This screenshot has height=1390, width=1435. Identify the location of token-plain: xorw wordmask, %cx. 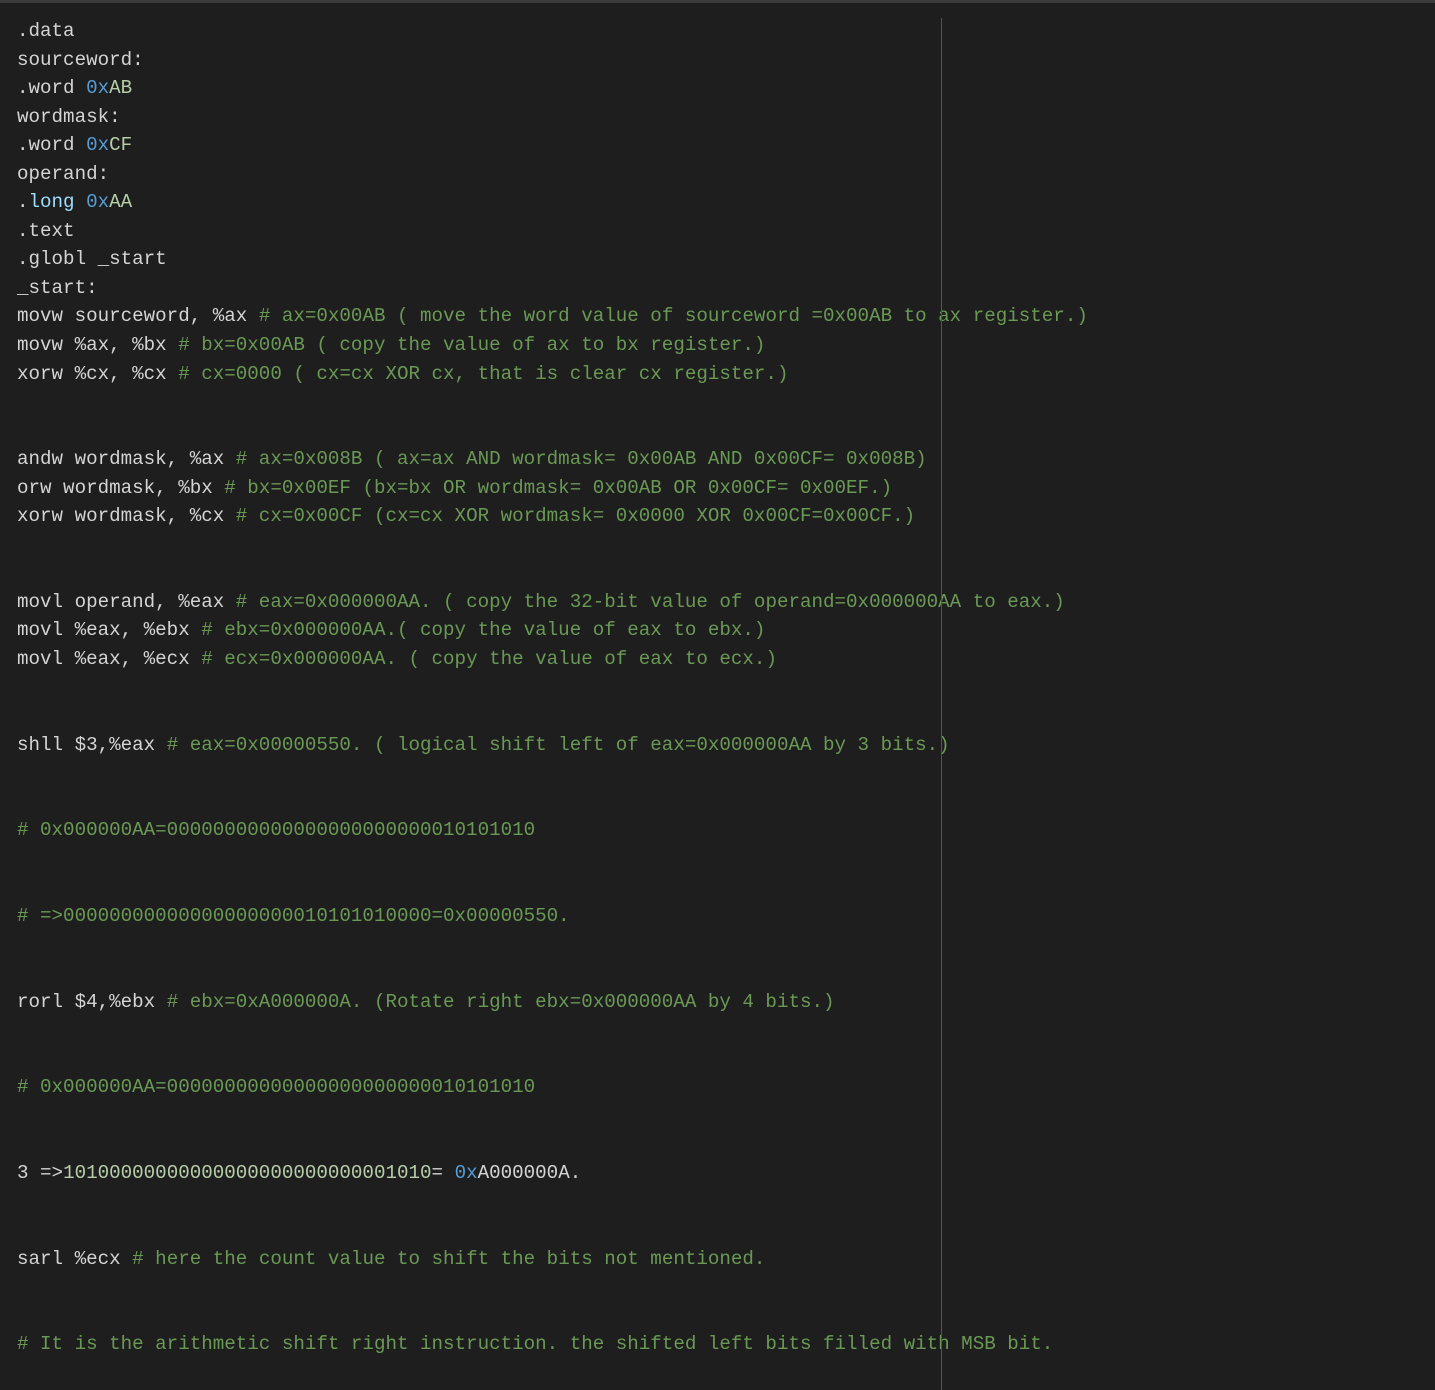
(126, 516).